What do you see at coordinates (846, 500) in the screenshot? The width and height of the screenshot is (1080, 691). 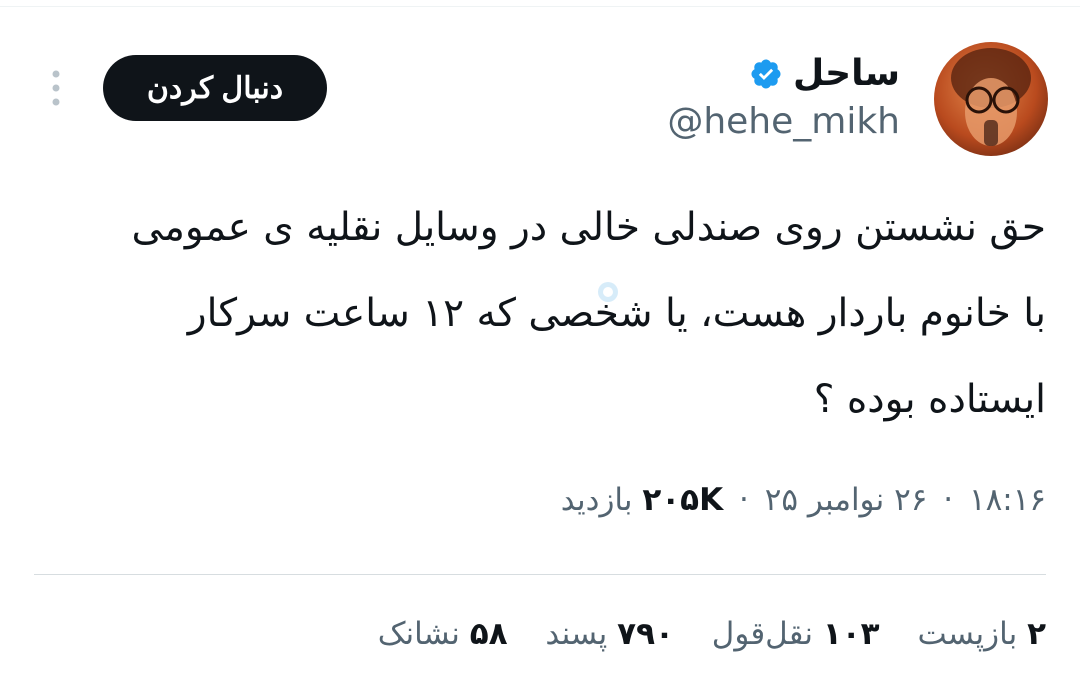 I see `tweet-date: ۲۶ نوامبر ۲۵` at bounding box center [846, 500].